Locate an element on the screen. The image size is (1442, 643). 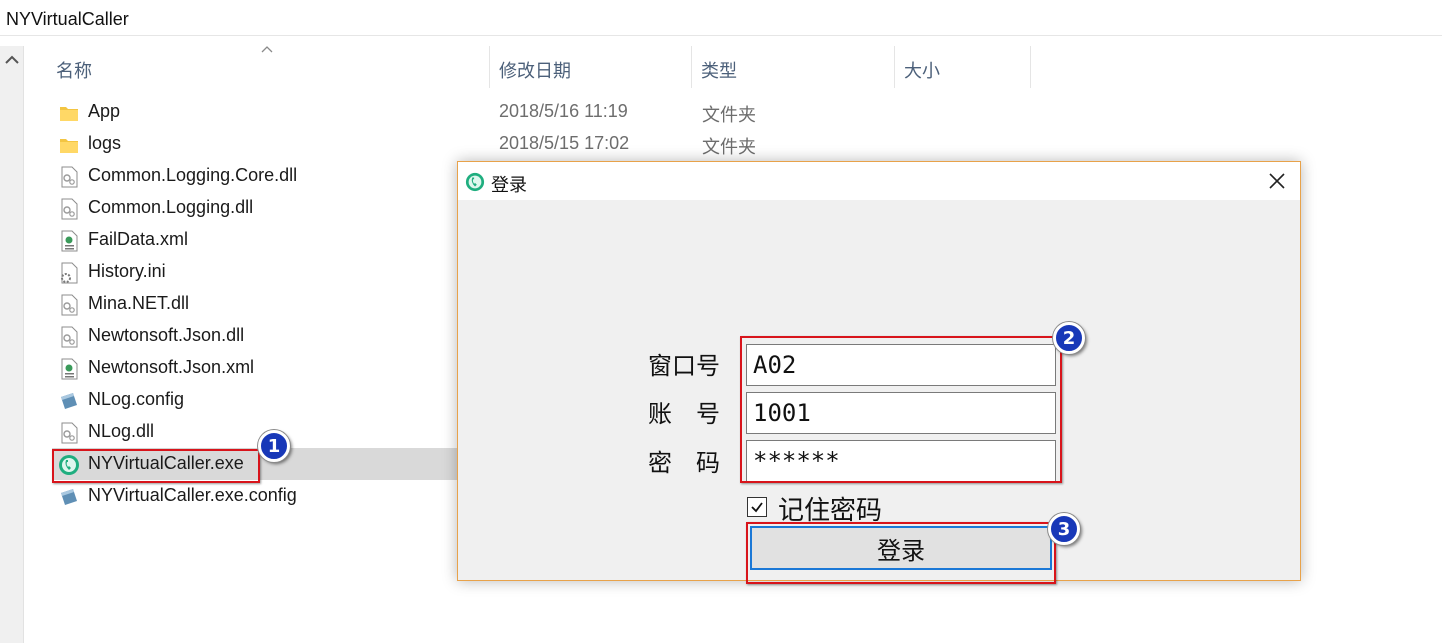
window-number-label: 窗口号 is located at coordinates (684, 366).